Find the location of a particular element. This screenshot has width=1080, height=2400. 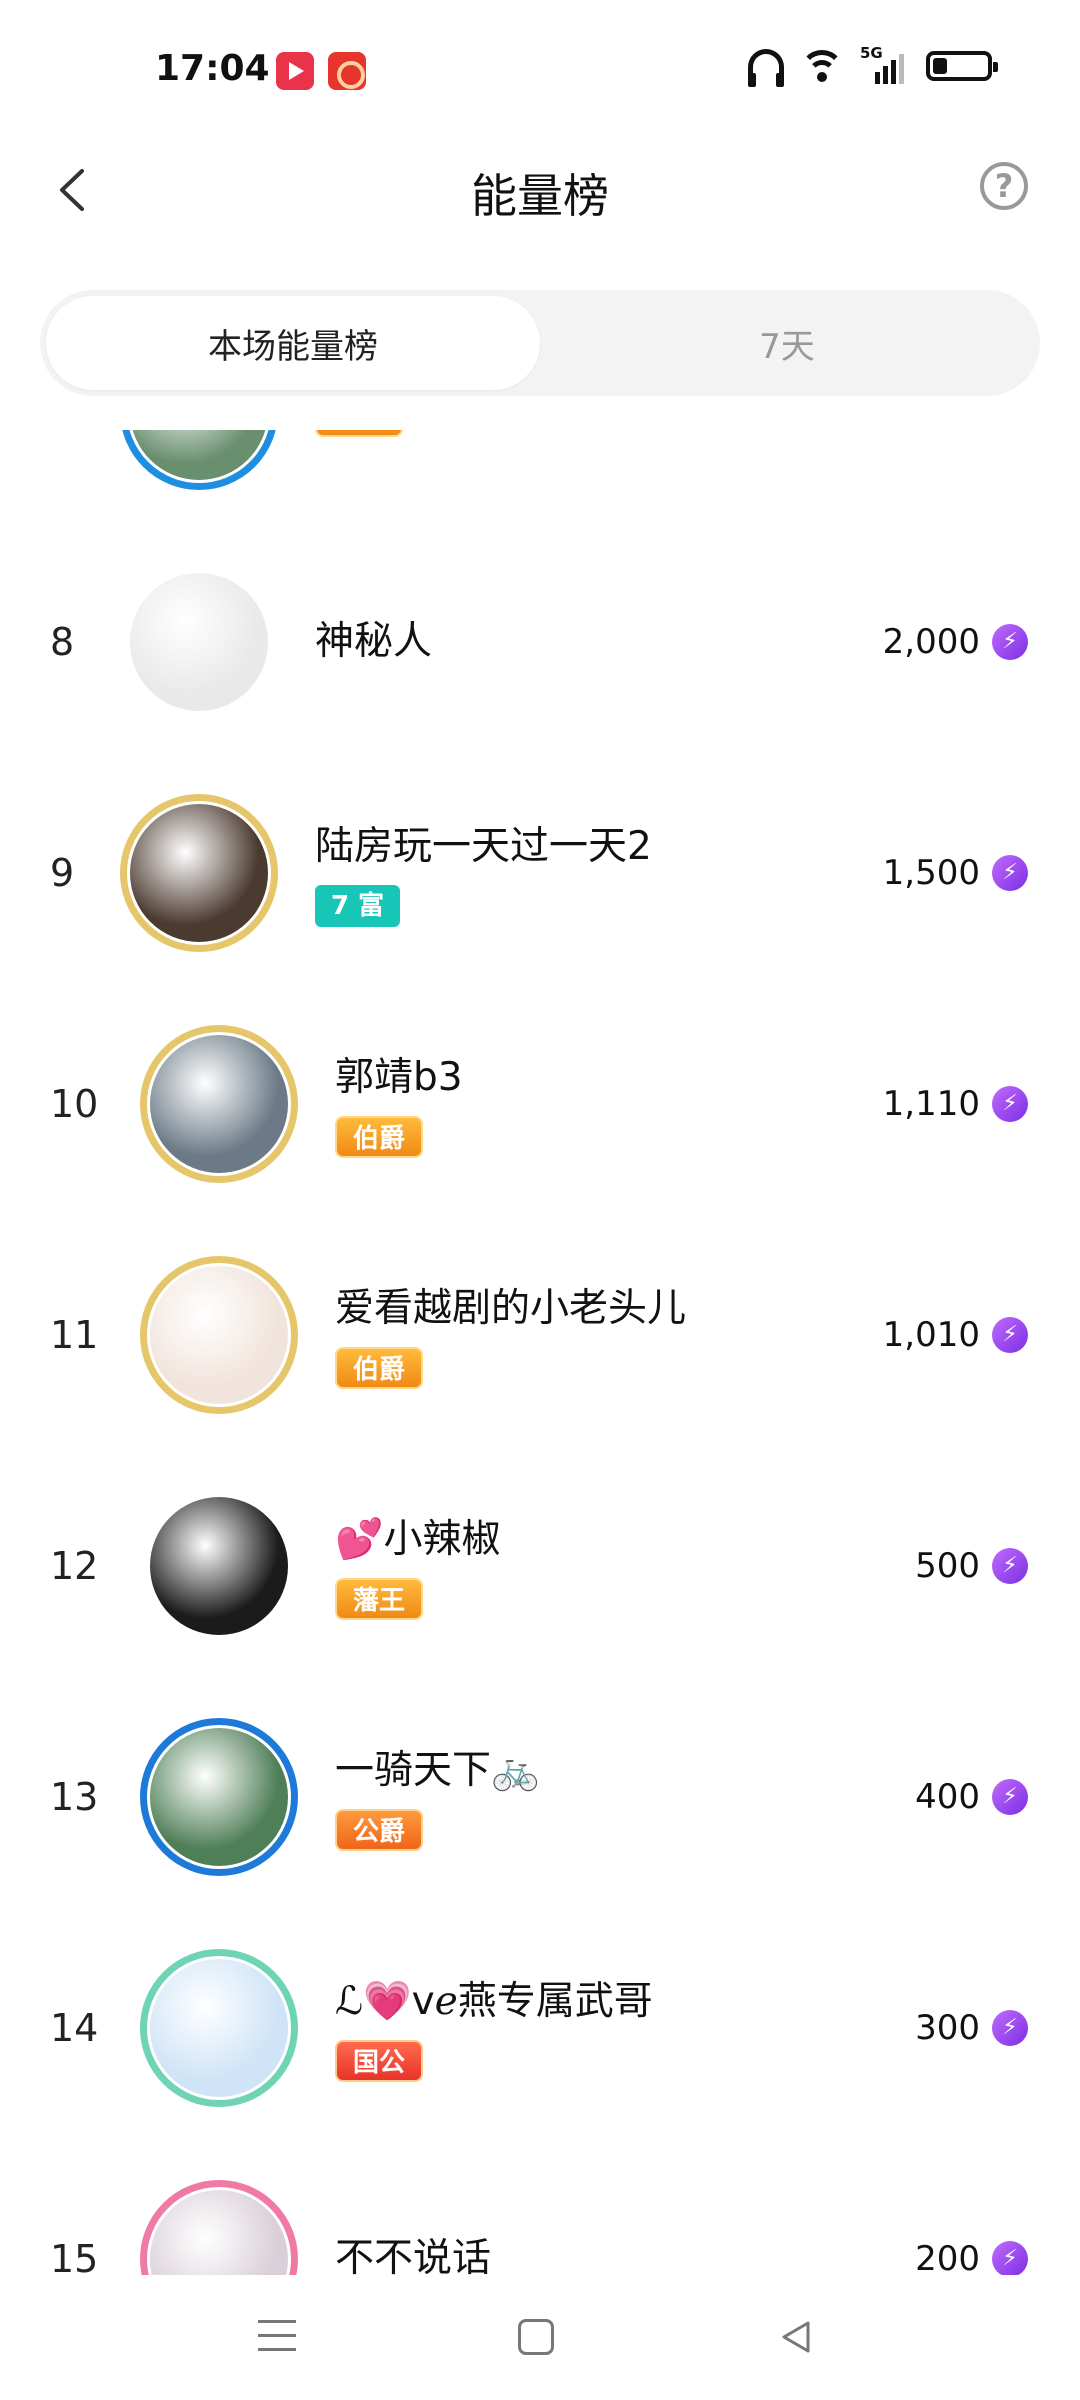

signal-icon: 5G is located at coordinates (882, 64).